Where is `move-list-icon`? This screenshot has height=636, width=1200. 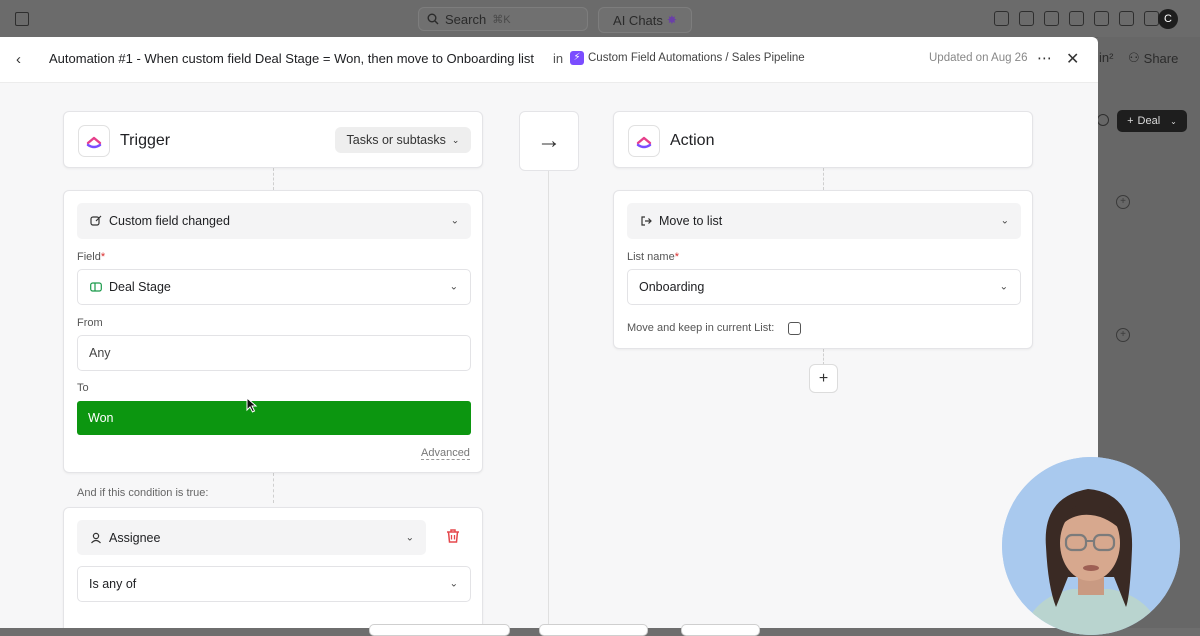
move-list-icon is located at coordinates (646, 221).